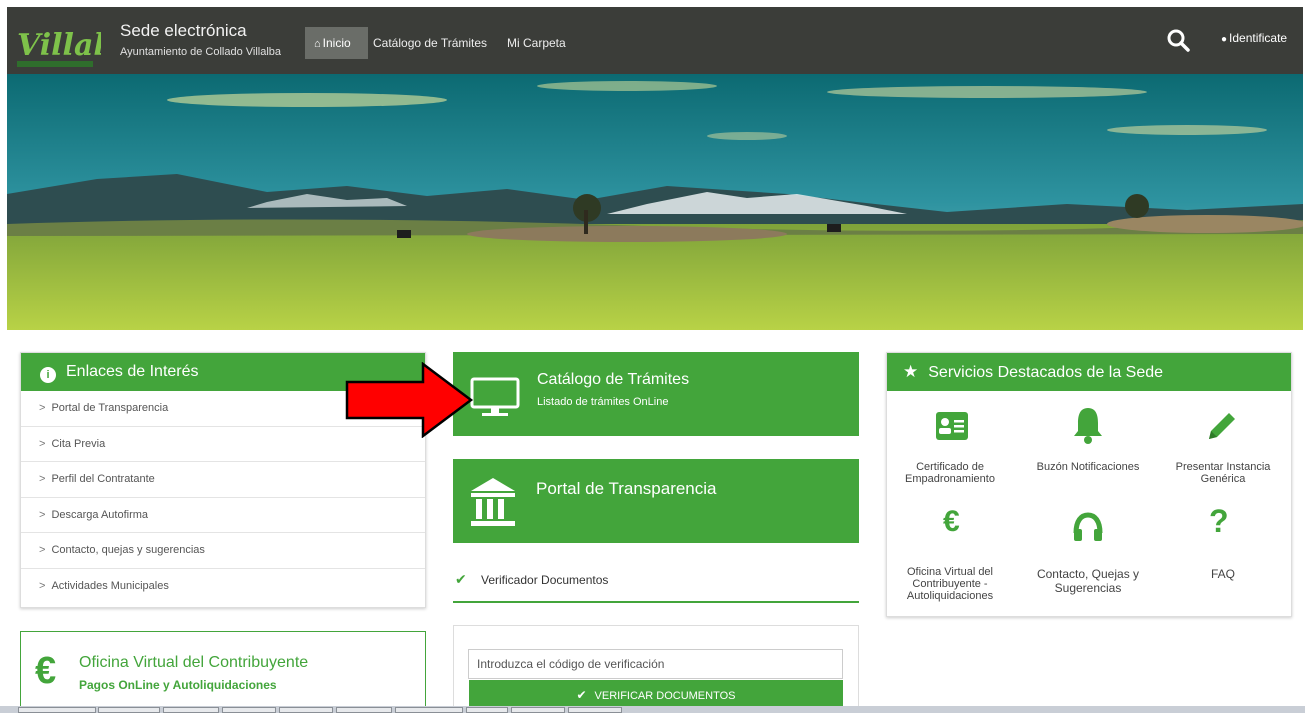 The image size is (1305, 713). I want to click on link-label: Descarga Autofirma, so click(100, 514).